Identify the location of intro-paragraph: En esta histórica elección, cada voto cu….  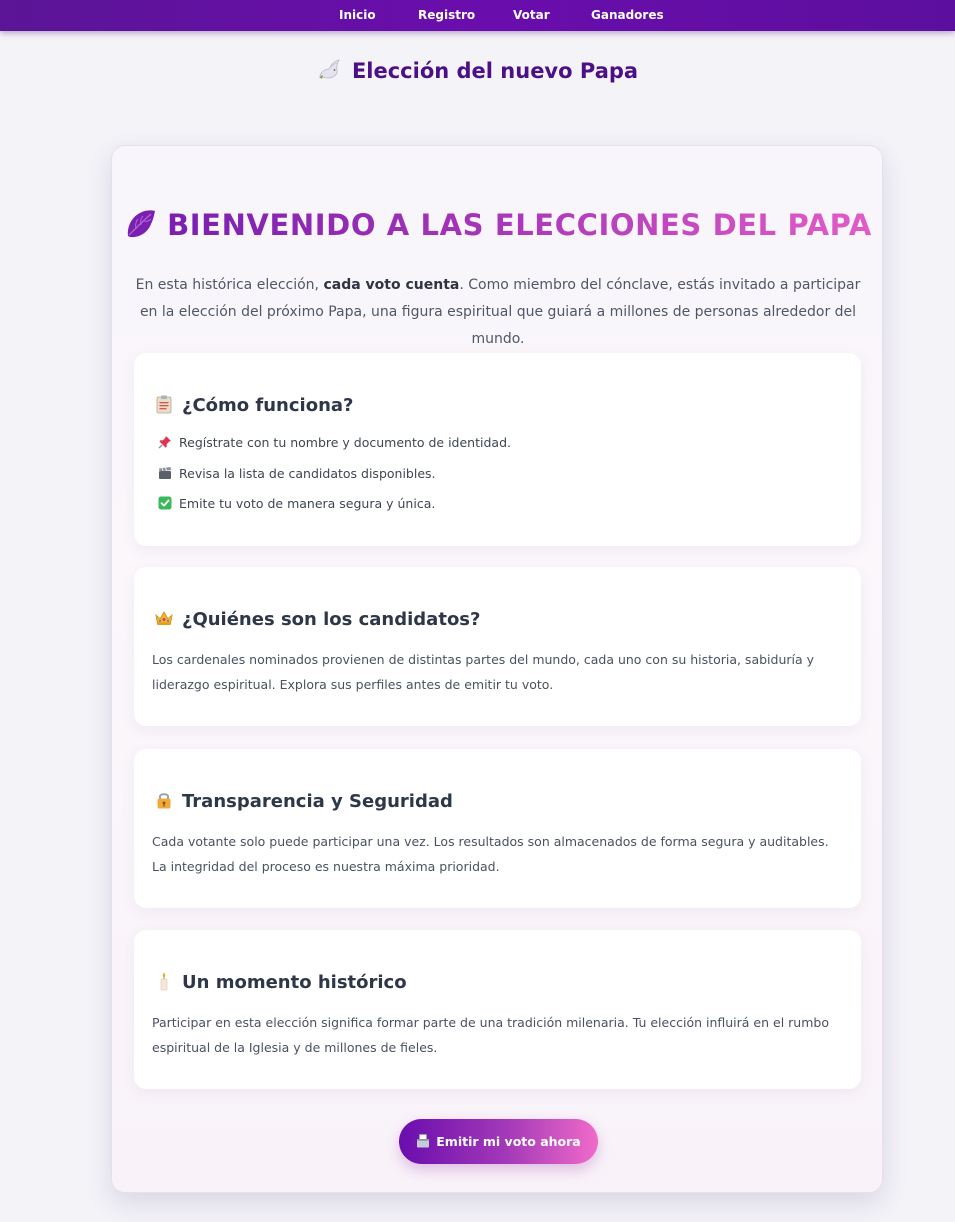
(498, 312).